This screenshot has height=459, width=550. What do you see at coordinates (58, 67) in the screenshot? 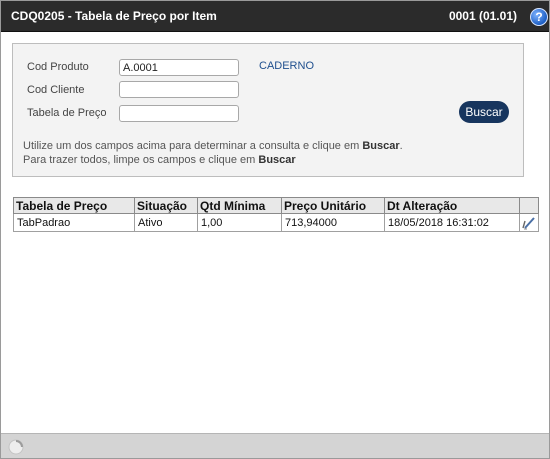
I see `cod-produto-label: Cod Produto` at bounding box center [58, 67].